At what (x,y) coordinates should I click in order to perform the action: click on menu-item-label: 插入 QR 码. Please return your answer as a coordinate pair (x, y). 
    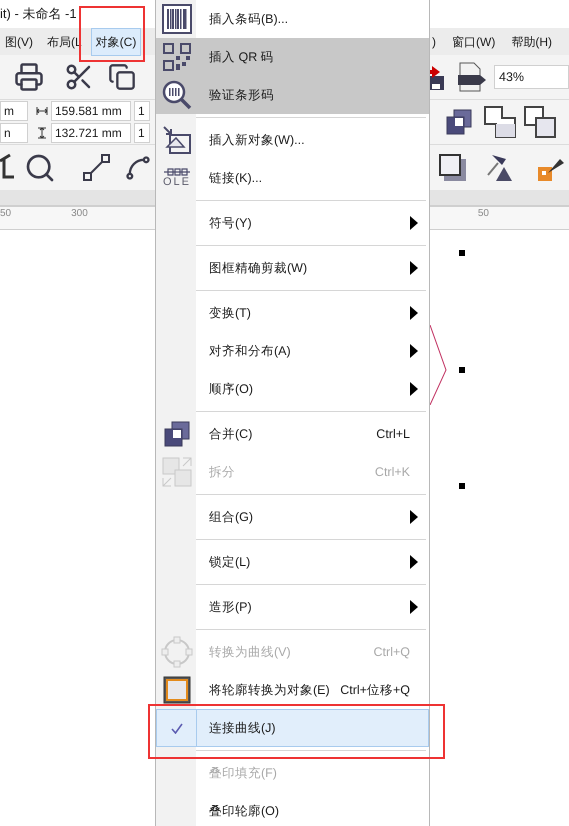
    Looking at the image, I should click on (242, 57).